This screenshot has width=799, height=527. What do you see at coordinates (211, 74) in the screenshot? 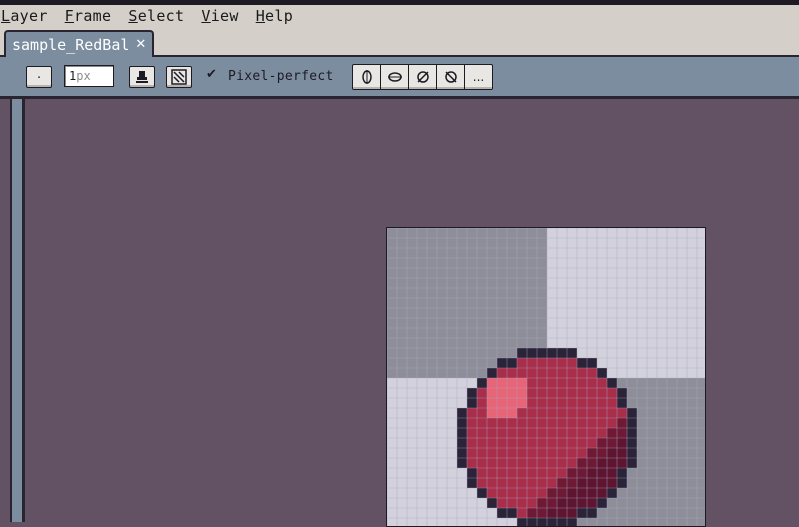
I see `pixel-perfect-checkbox: ✔` at bounding box center [211, 74].